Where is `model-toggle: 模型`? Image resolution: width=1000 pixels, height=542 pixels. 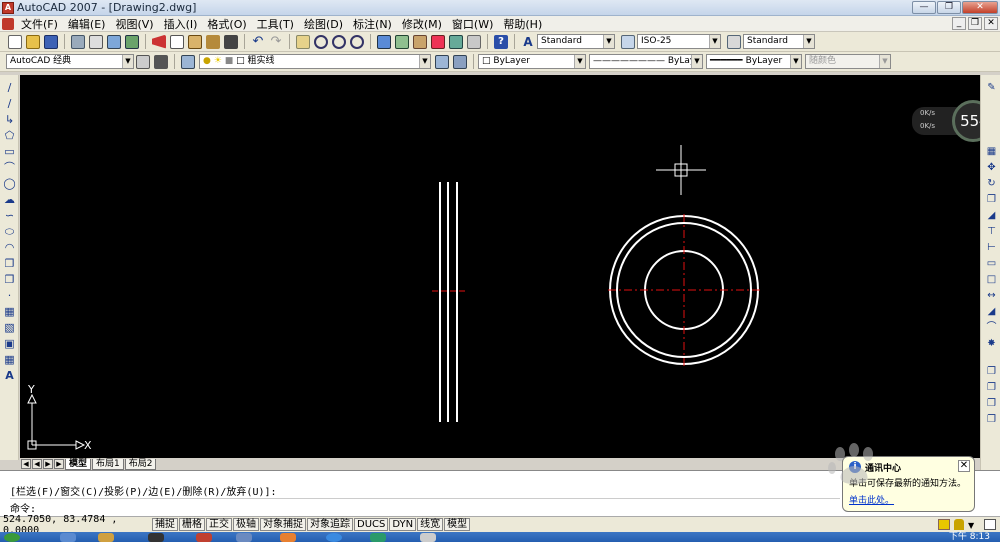 model-toggle: 模型 is located at coordinates (457, 524).